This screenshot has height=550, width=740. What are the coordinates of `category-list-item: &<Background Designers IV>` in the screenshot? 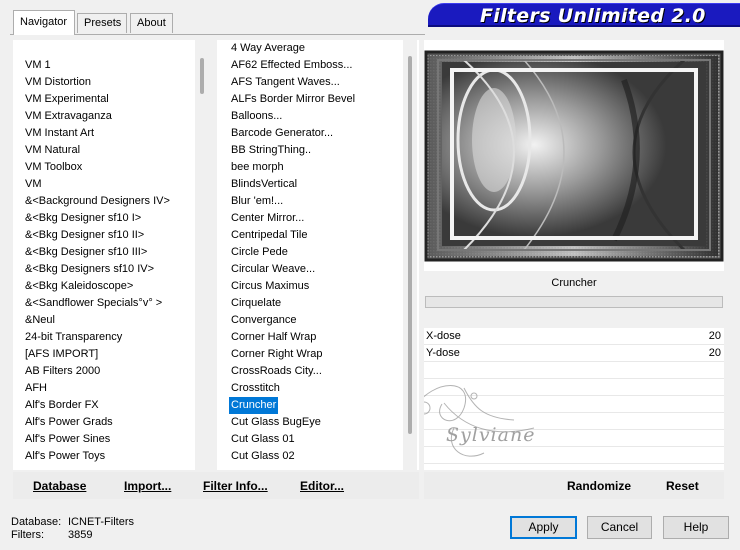 It's located at (97, 201).